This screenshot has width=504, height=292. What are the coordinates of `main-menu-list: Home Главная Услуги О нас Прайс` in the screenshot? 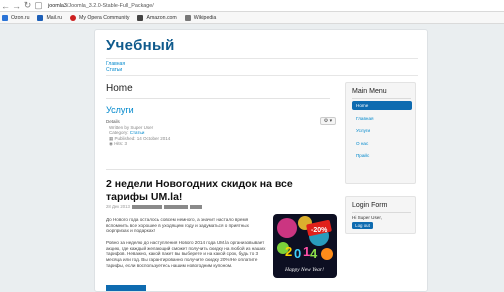 It's located at (382, 132).